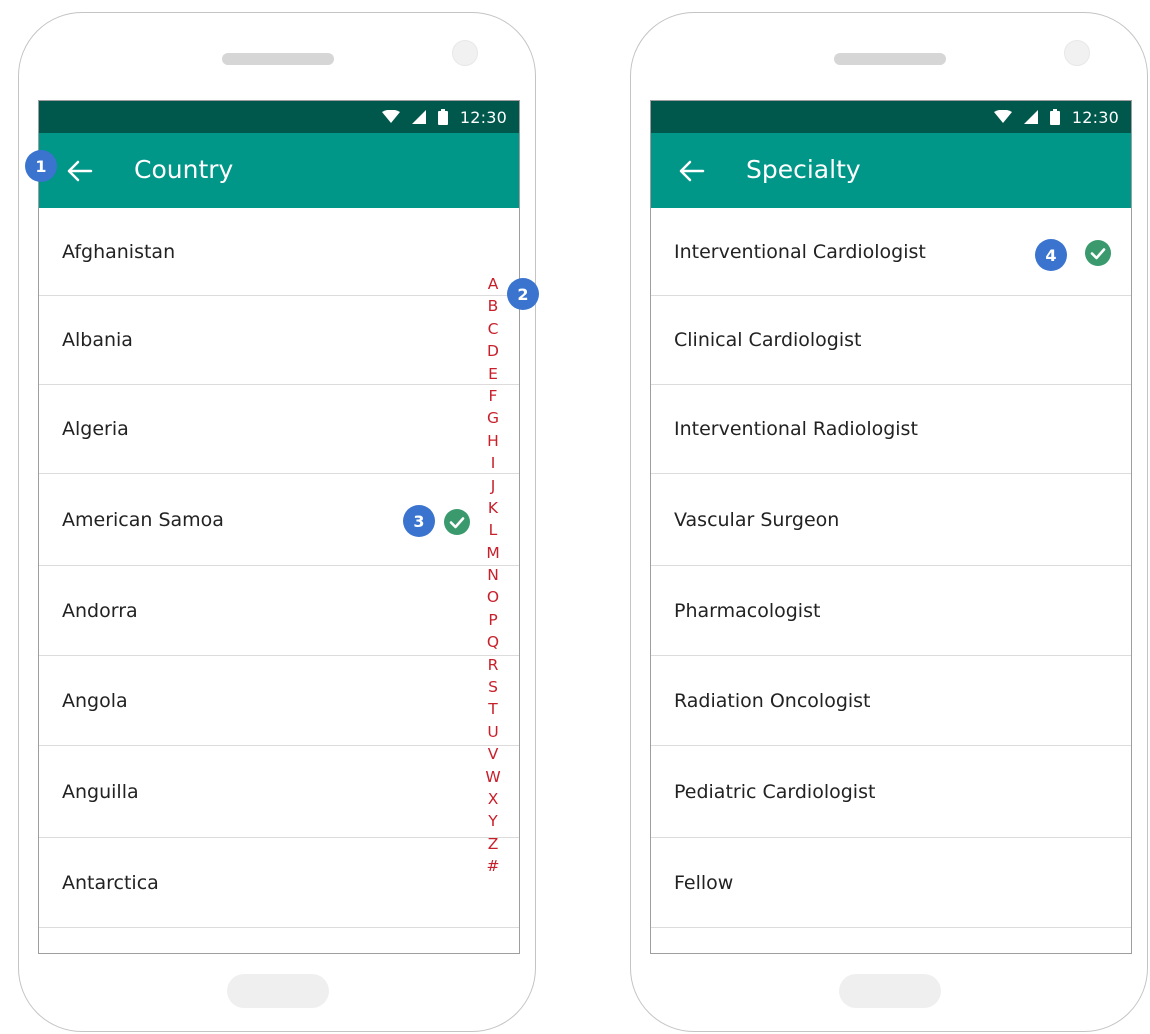 The image size is (1150, 1034). I want to click on alphabet-index-letter: V, so click(493, 754).